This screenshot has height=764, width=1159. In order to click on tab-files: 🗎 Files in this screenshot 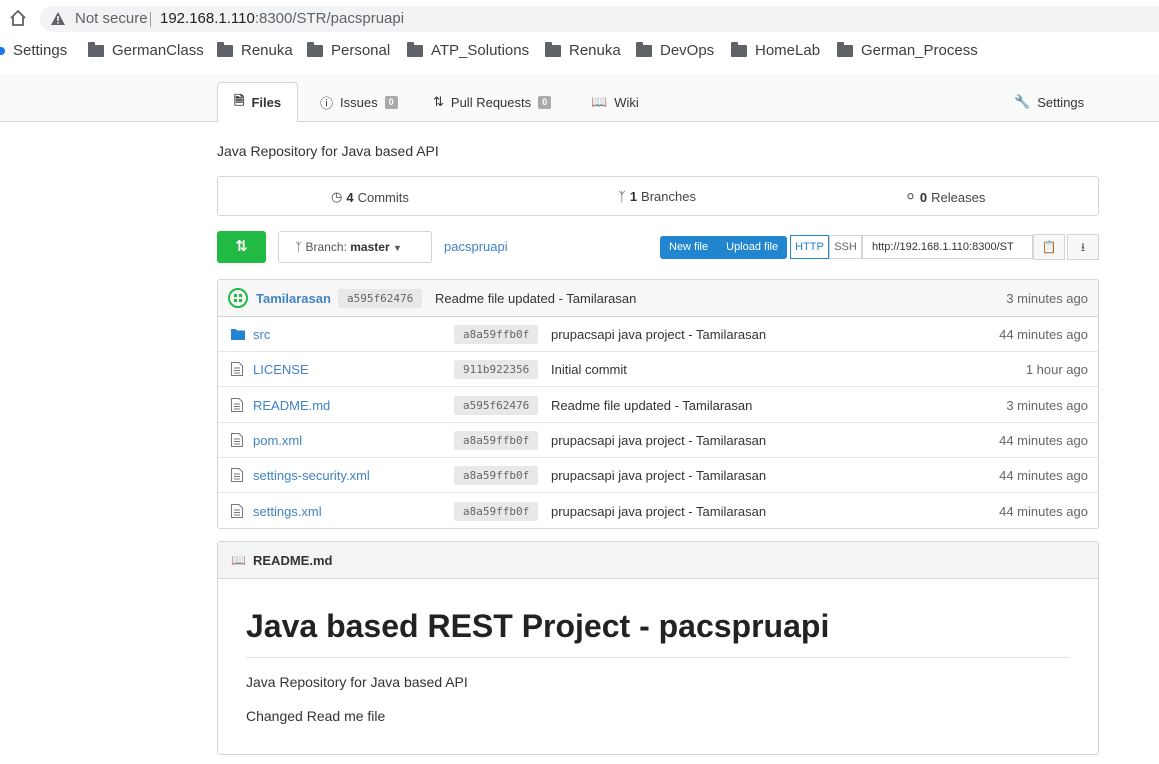, I will do `click(258, 102)`.